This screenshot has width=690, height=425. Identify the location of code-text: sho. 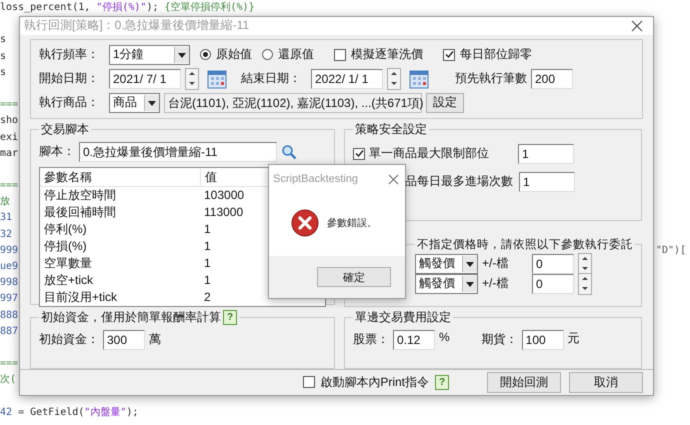
(9, 121).